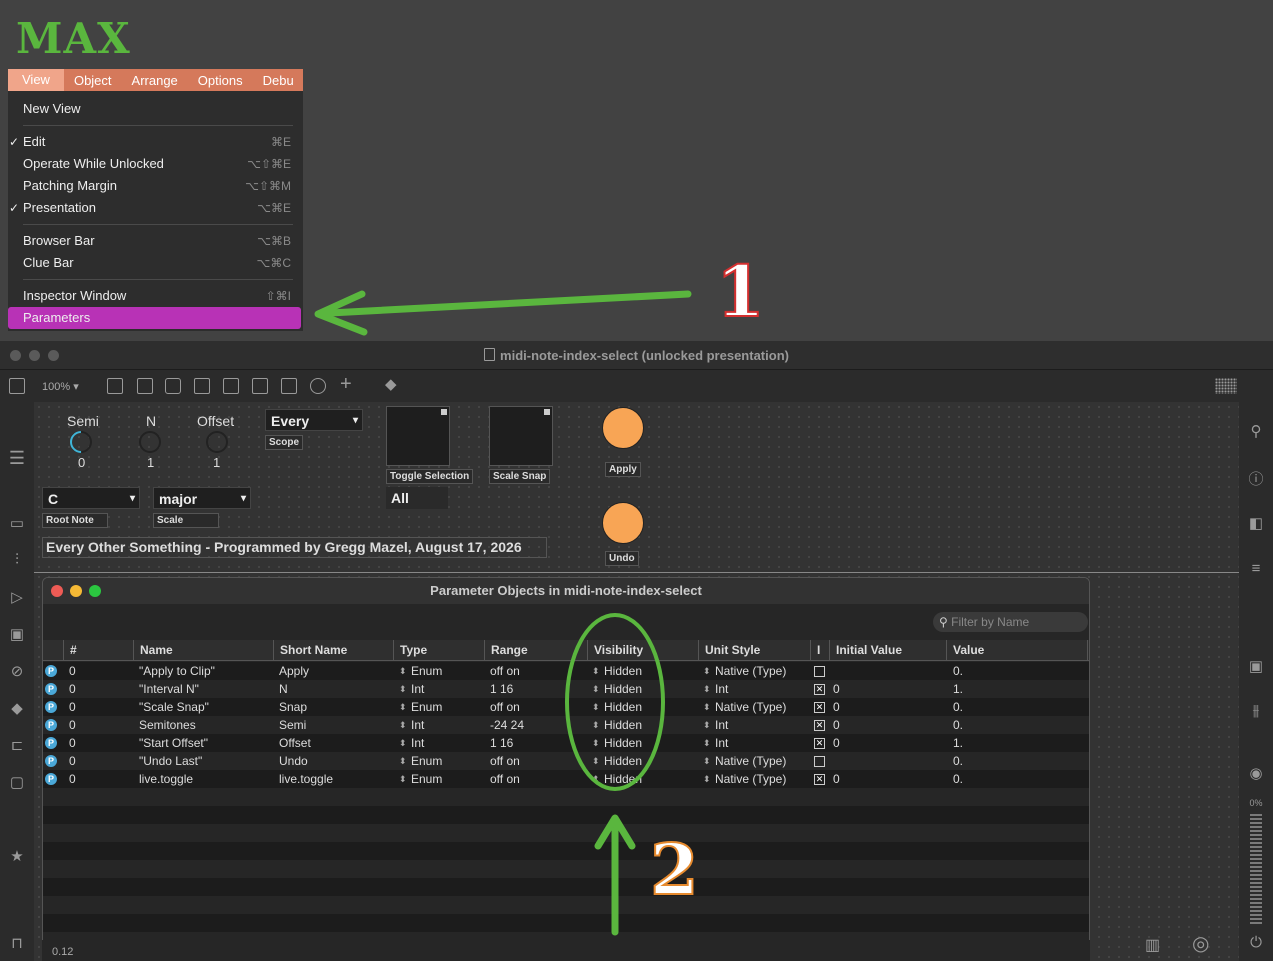 The image size is (1273, 961). Describe the element at coordinates (417, 498) in the screenshot. I see `all-menu: All` at that location.